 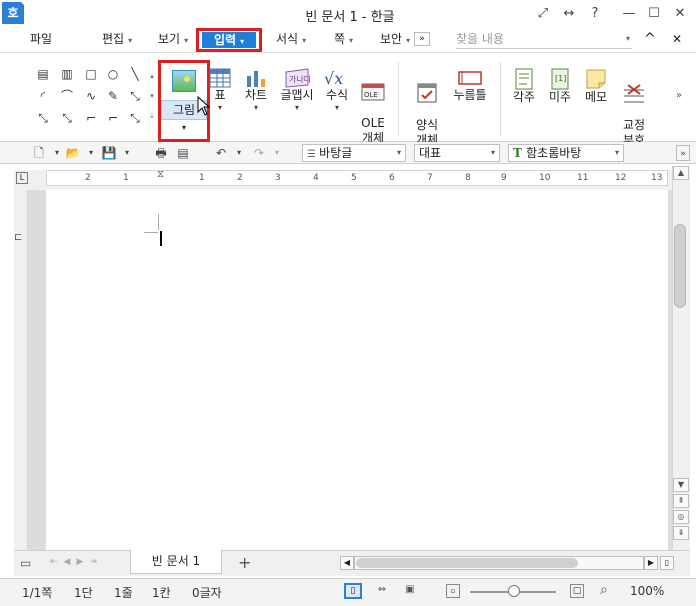 I want to click on insert-chart-button: 차트 ▾, so click(x=256, y=90).